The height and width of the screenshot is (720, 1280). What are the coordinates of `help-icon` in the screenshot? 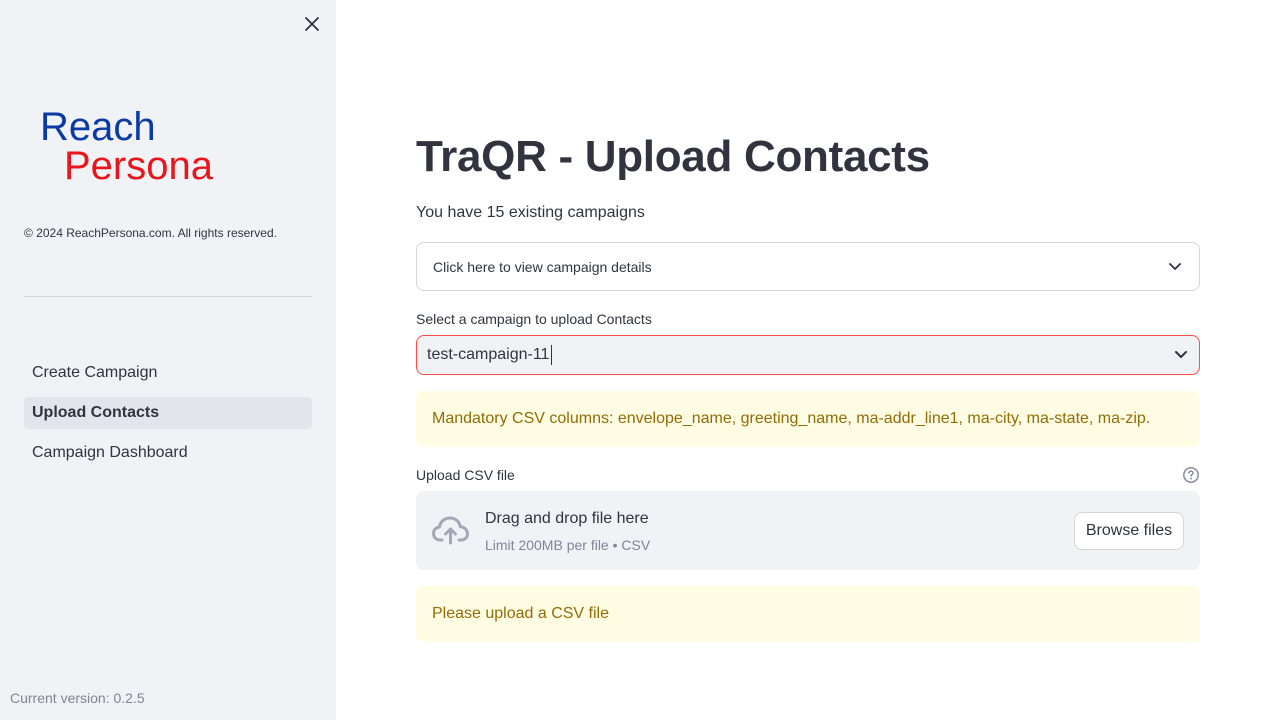 It's located at (1191, 475).